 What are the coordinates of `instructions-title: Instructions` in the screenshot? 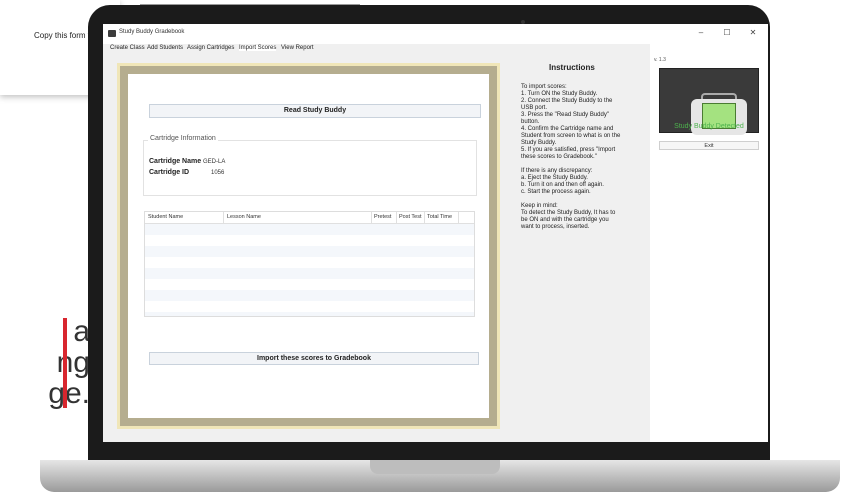 It's located at (572, 67).